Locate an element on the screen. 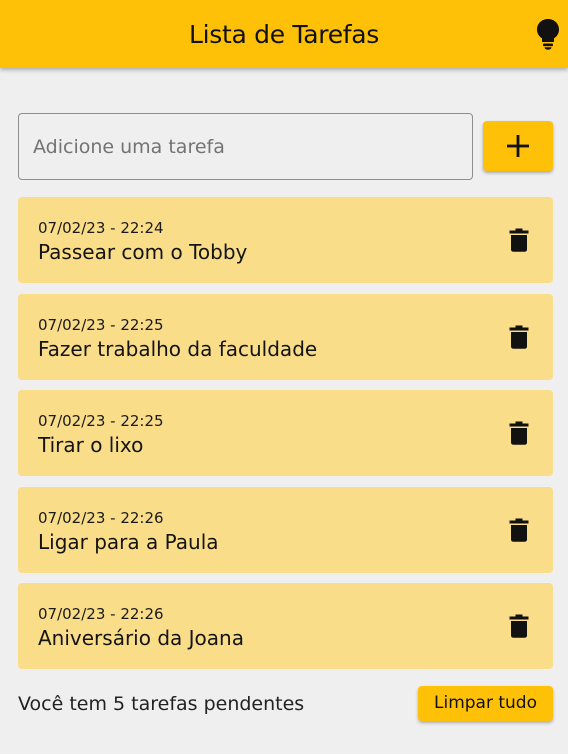 The width and height of the screenshot is (568, 754). task-date: 07/02/23 - 22:24 is located at coordinates (101, 228).